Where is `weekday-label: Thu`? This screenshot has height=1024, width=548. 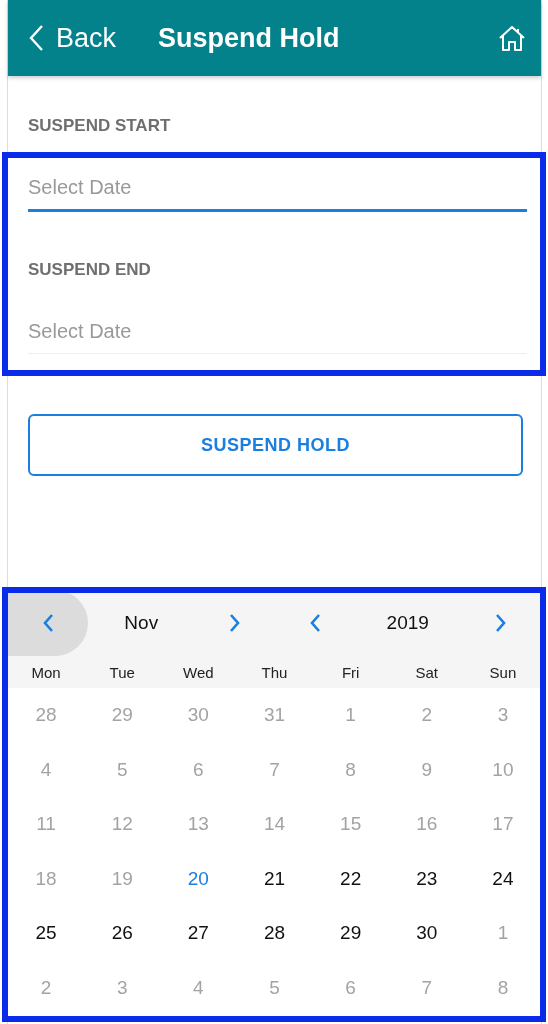
weekday-label: Thu is located at coordinates (274, 672).